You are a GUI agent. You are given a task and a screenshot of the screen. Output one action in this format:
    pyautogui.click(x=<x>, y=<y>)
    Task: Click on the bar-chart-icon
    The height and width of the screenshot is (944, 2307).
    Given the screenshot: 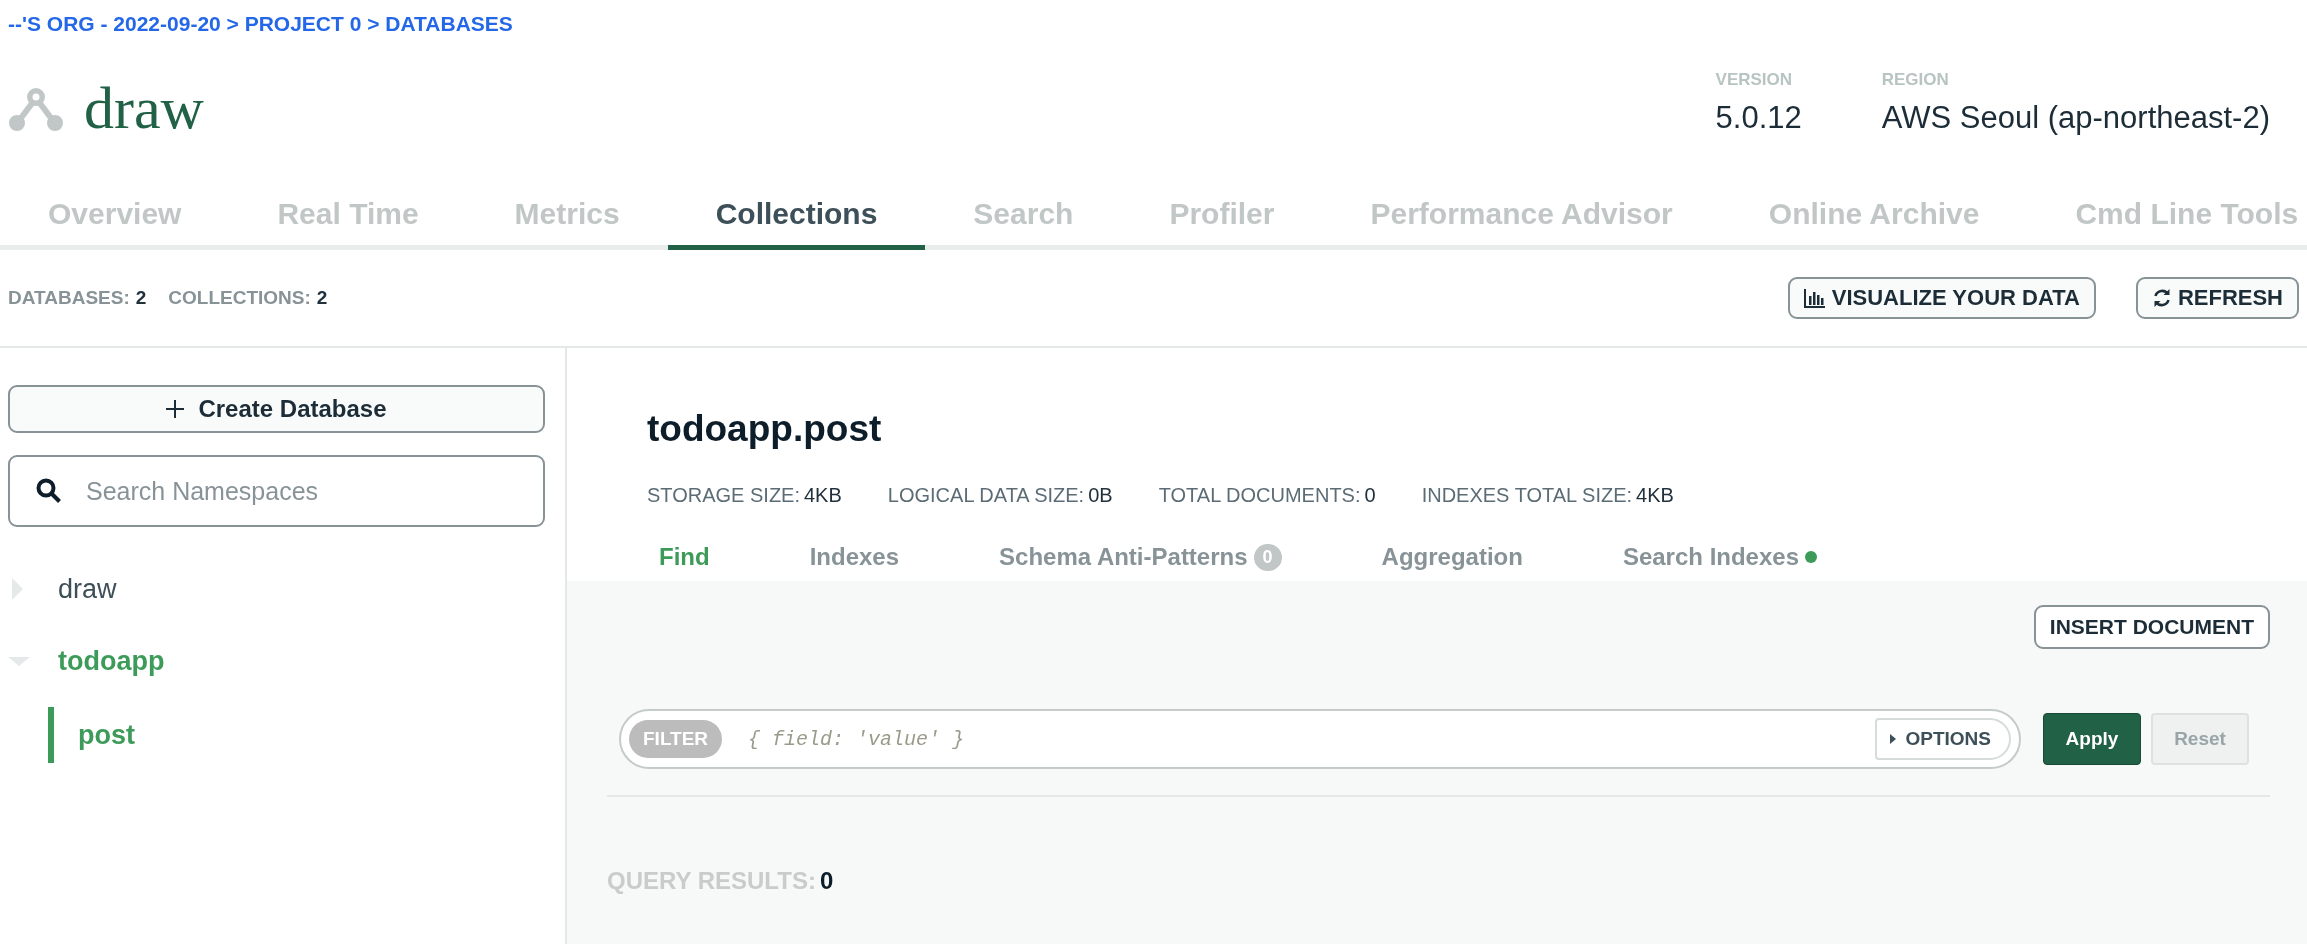 What is the action you would take?
    pyautogui.click(x=1814, y=298)
    